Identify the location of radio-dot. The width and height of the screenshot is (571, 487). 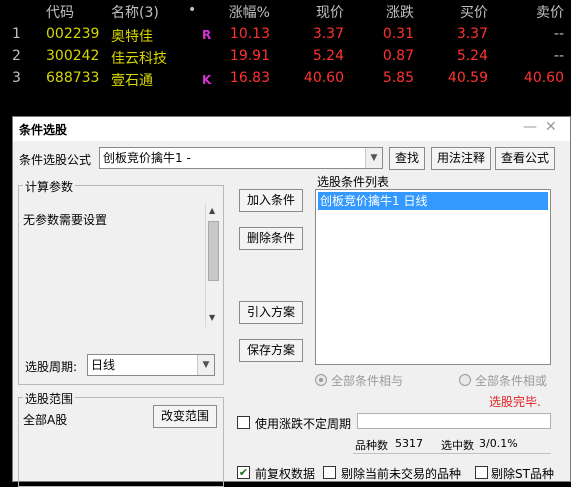
(321, 380).